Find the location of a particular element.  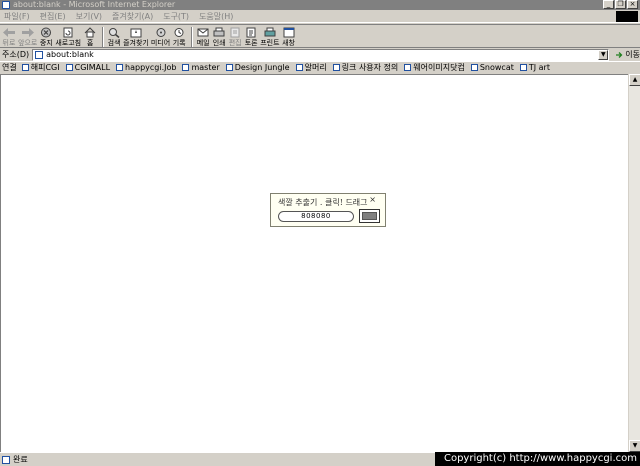

widget-title: 색깔 추출기 . 클릭! 드래그 is located at coordinates (323, 202).